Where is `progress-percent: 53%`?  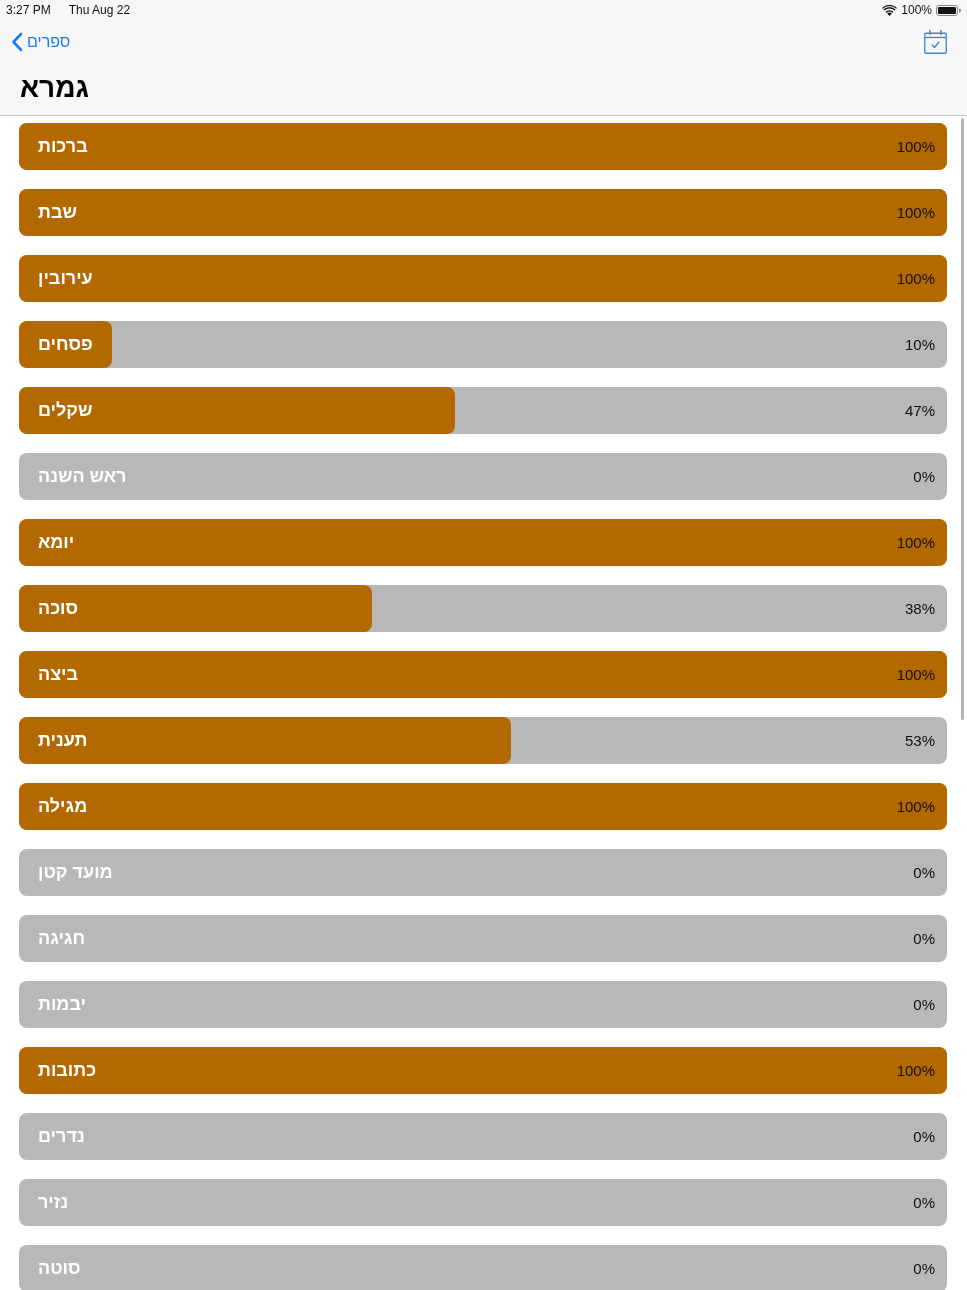
progress-percent: 53% is located at coordinates (919, 740).